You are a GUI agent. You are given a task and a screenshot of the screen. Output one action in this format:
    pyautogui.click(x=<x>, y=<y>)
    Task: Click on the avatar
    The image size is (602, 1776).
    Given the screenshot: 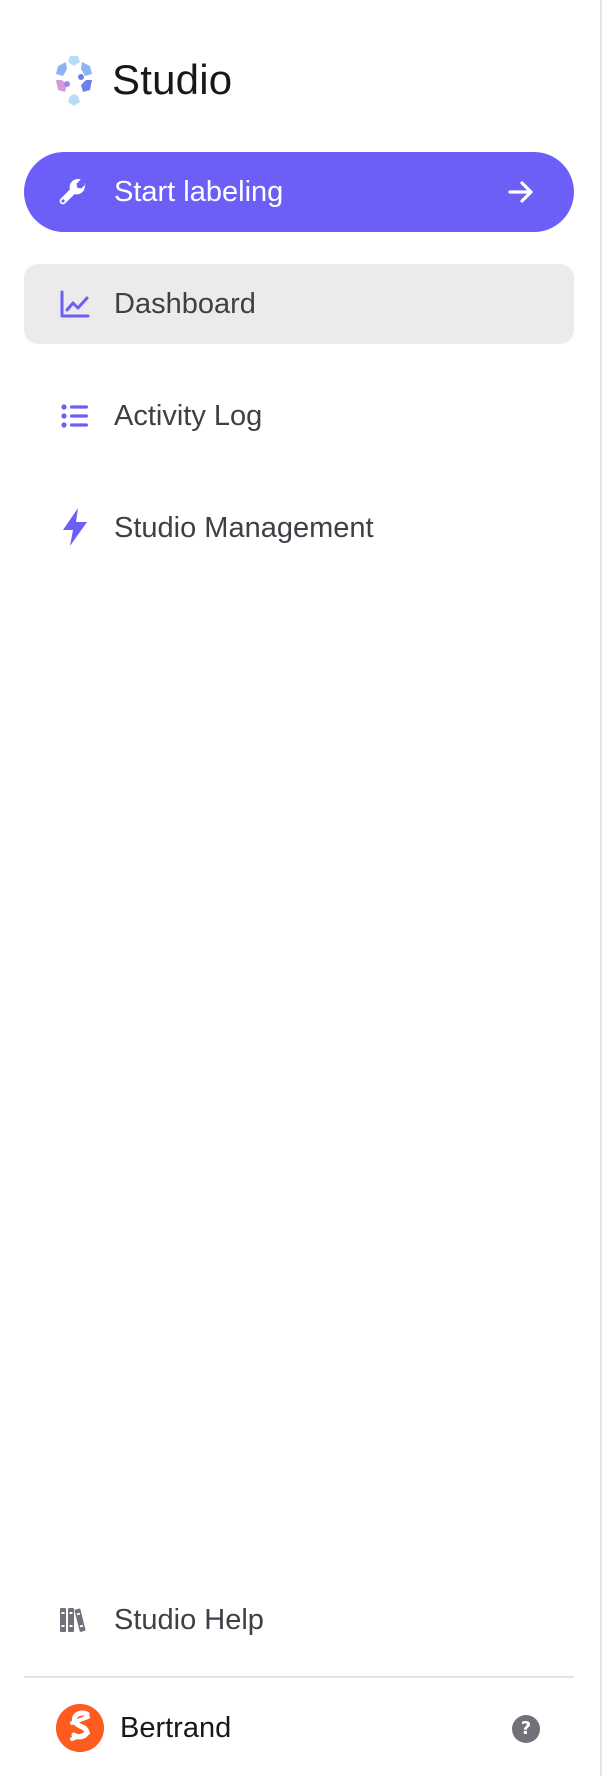 What is the action you would take?
    pyautogui.click(x=80, y=1728)
    